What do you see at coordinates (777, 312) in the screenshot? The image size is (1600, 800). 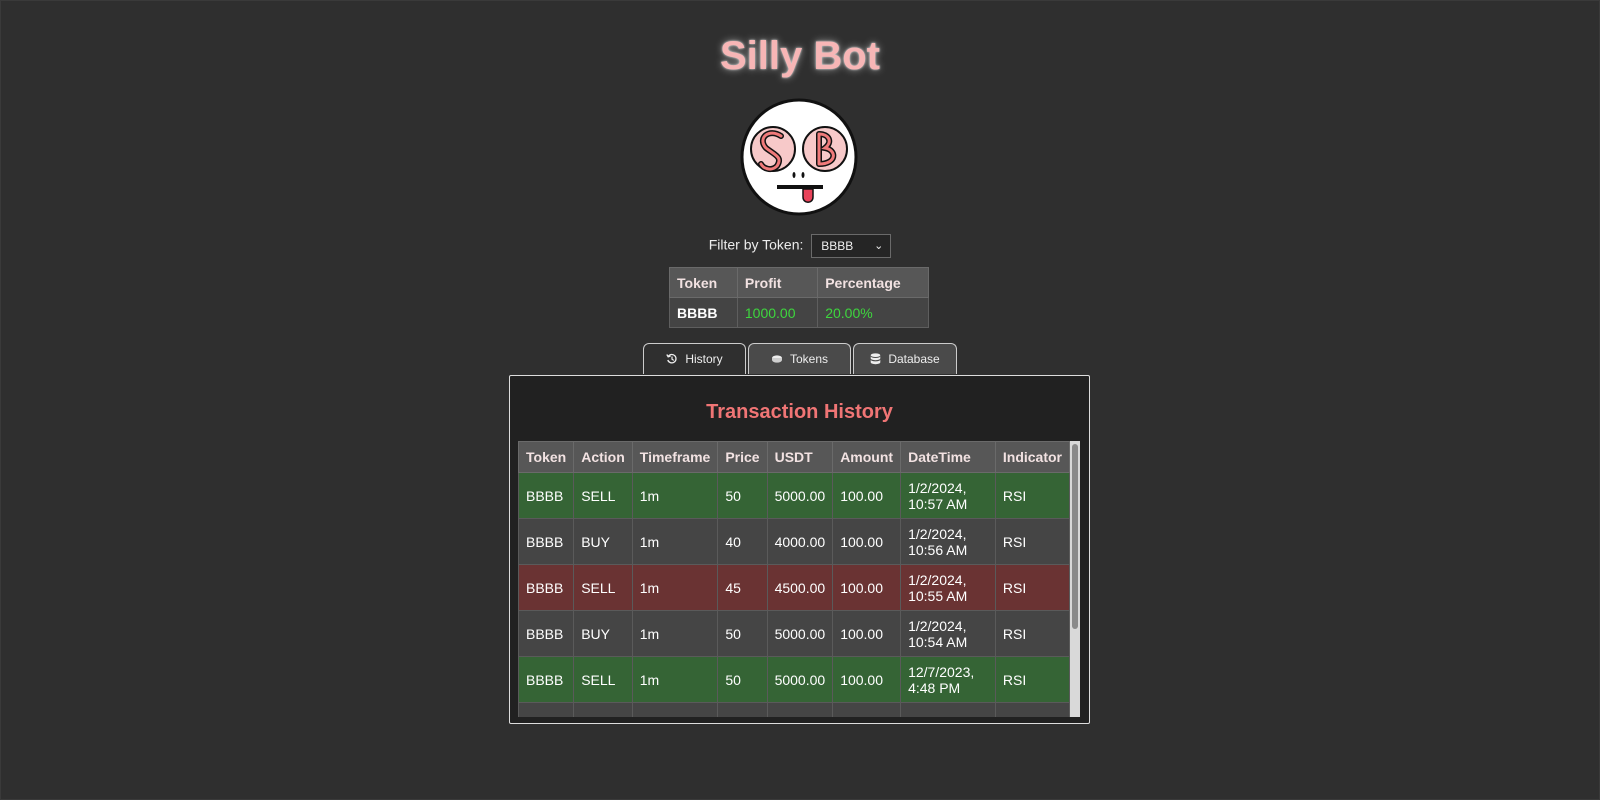 I see `summary-profit: 1000.00` at bounding box center [777, 312].